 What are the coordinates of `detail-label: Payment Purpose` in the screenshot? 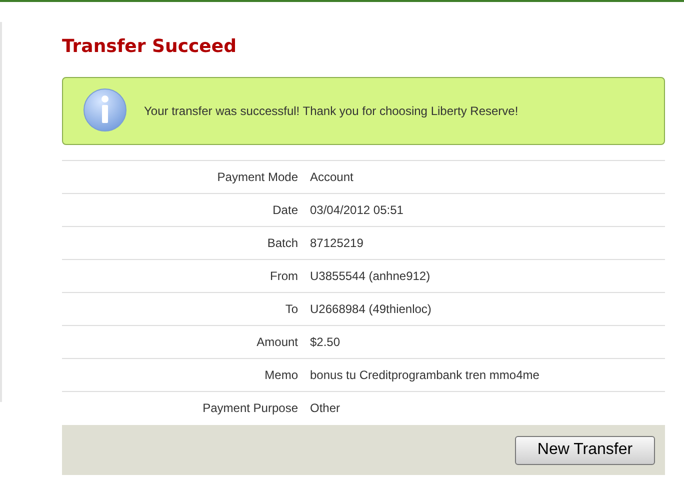 It's located at (250, 408).